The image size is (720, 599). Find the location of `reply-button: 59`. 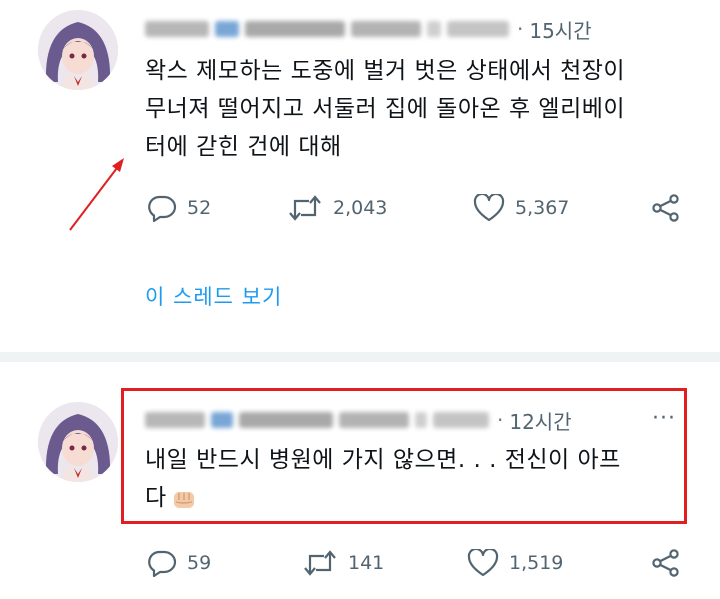

reply-button: 59 is located at coordinates (224, 563).